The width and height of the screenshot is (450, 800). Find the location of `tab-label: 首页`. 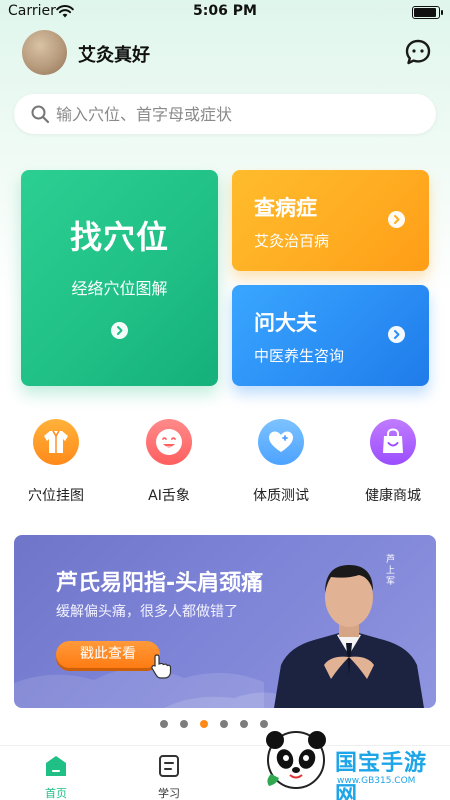

tab-label: 首页 is located at coordinates (56, 793).